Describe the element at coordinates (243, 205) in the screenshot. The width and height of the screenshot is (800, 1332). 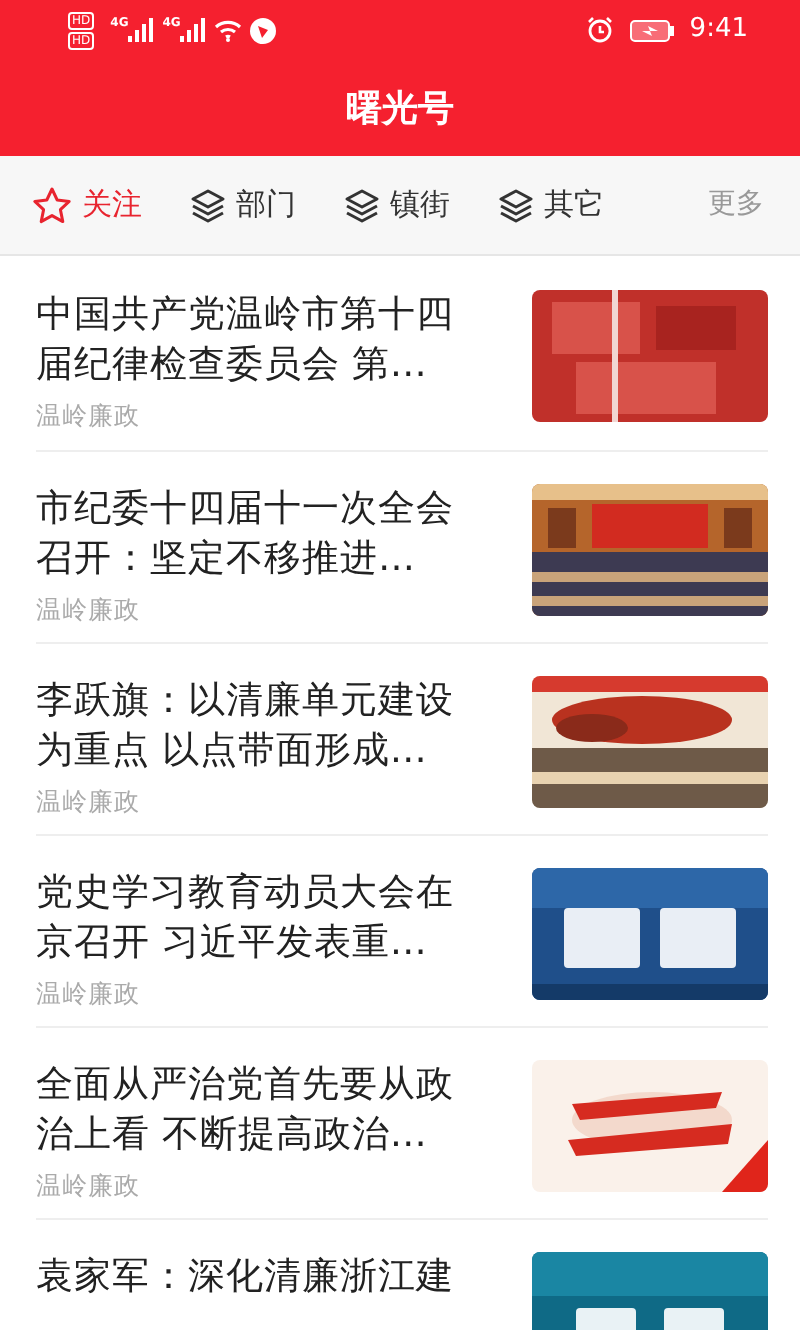
I see `category-tab: 部门` at that location.